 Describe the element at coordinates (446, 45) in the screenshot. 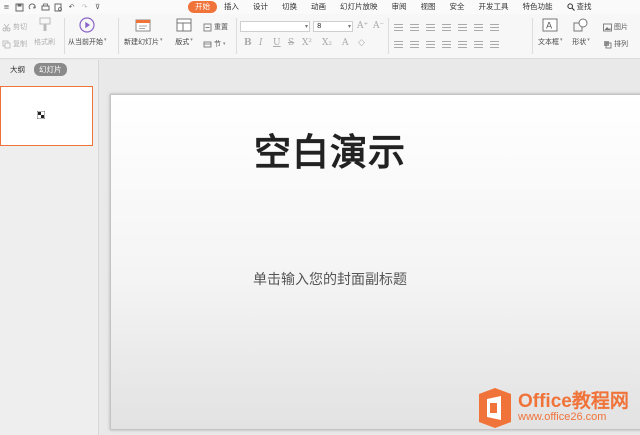

I see `justify-icon` at that location.